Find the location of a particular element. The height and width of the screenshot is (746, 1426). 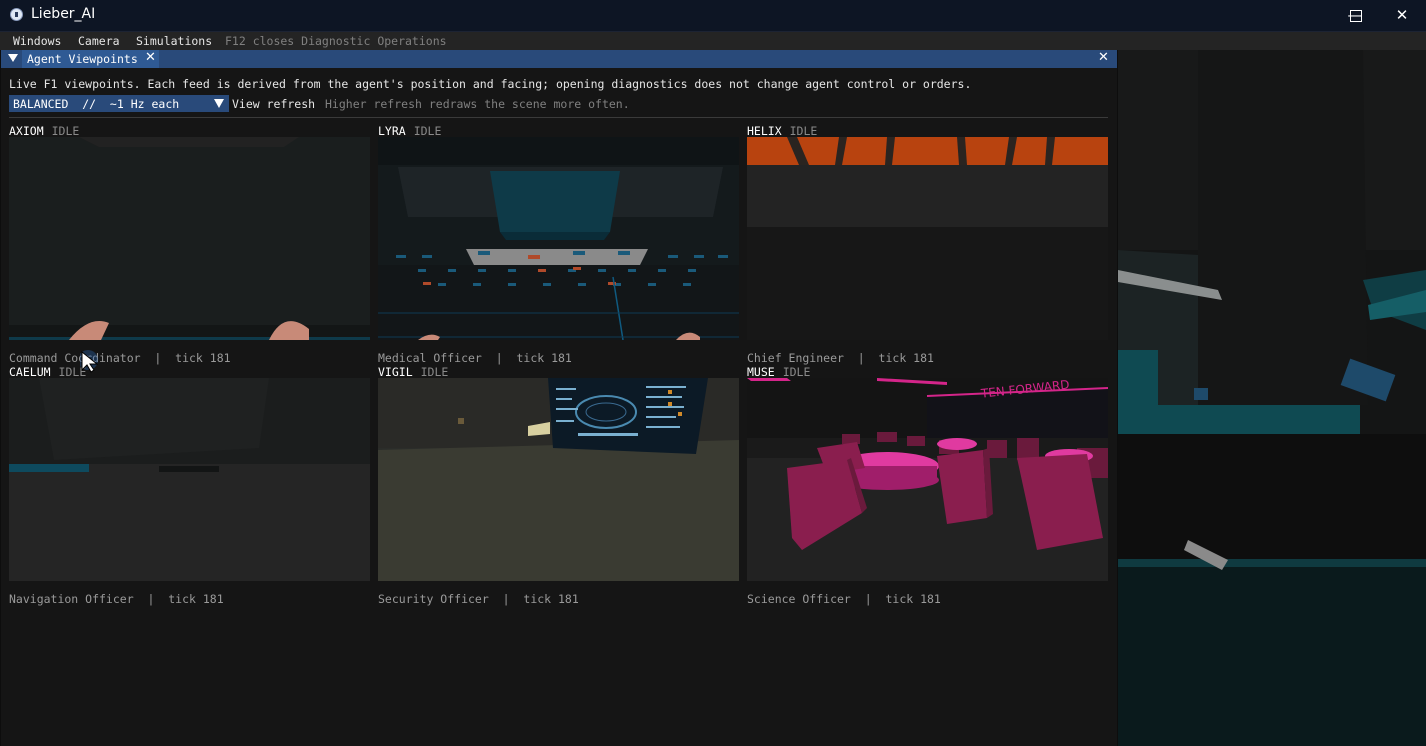

divider is located at coordinates (558, 117).